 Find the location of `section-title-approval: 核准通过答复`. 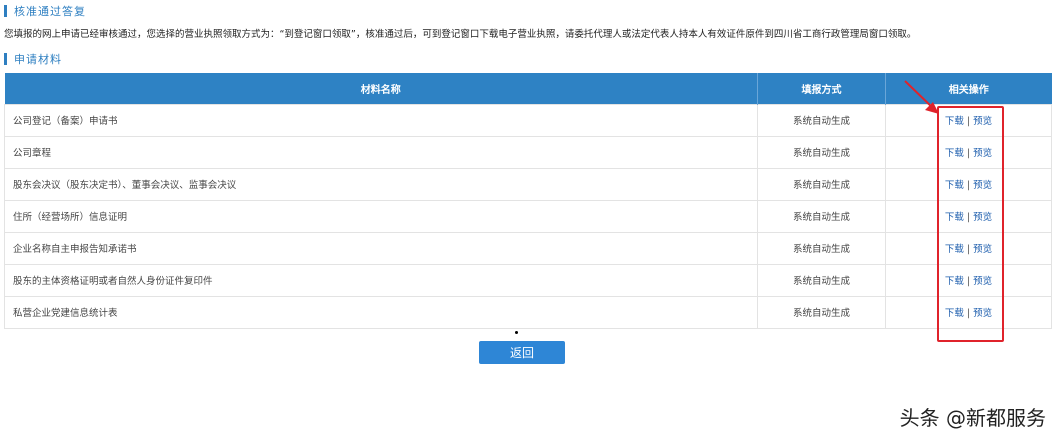

section-title-approval: 核准通过答复 is located at coordinates (50, 11).